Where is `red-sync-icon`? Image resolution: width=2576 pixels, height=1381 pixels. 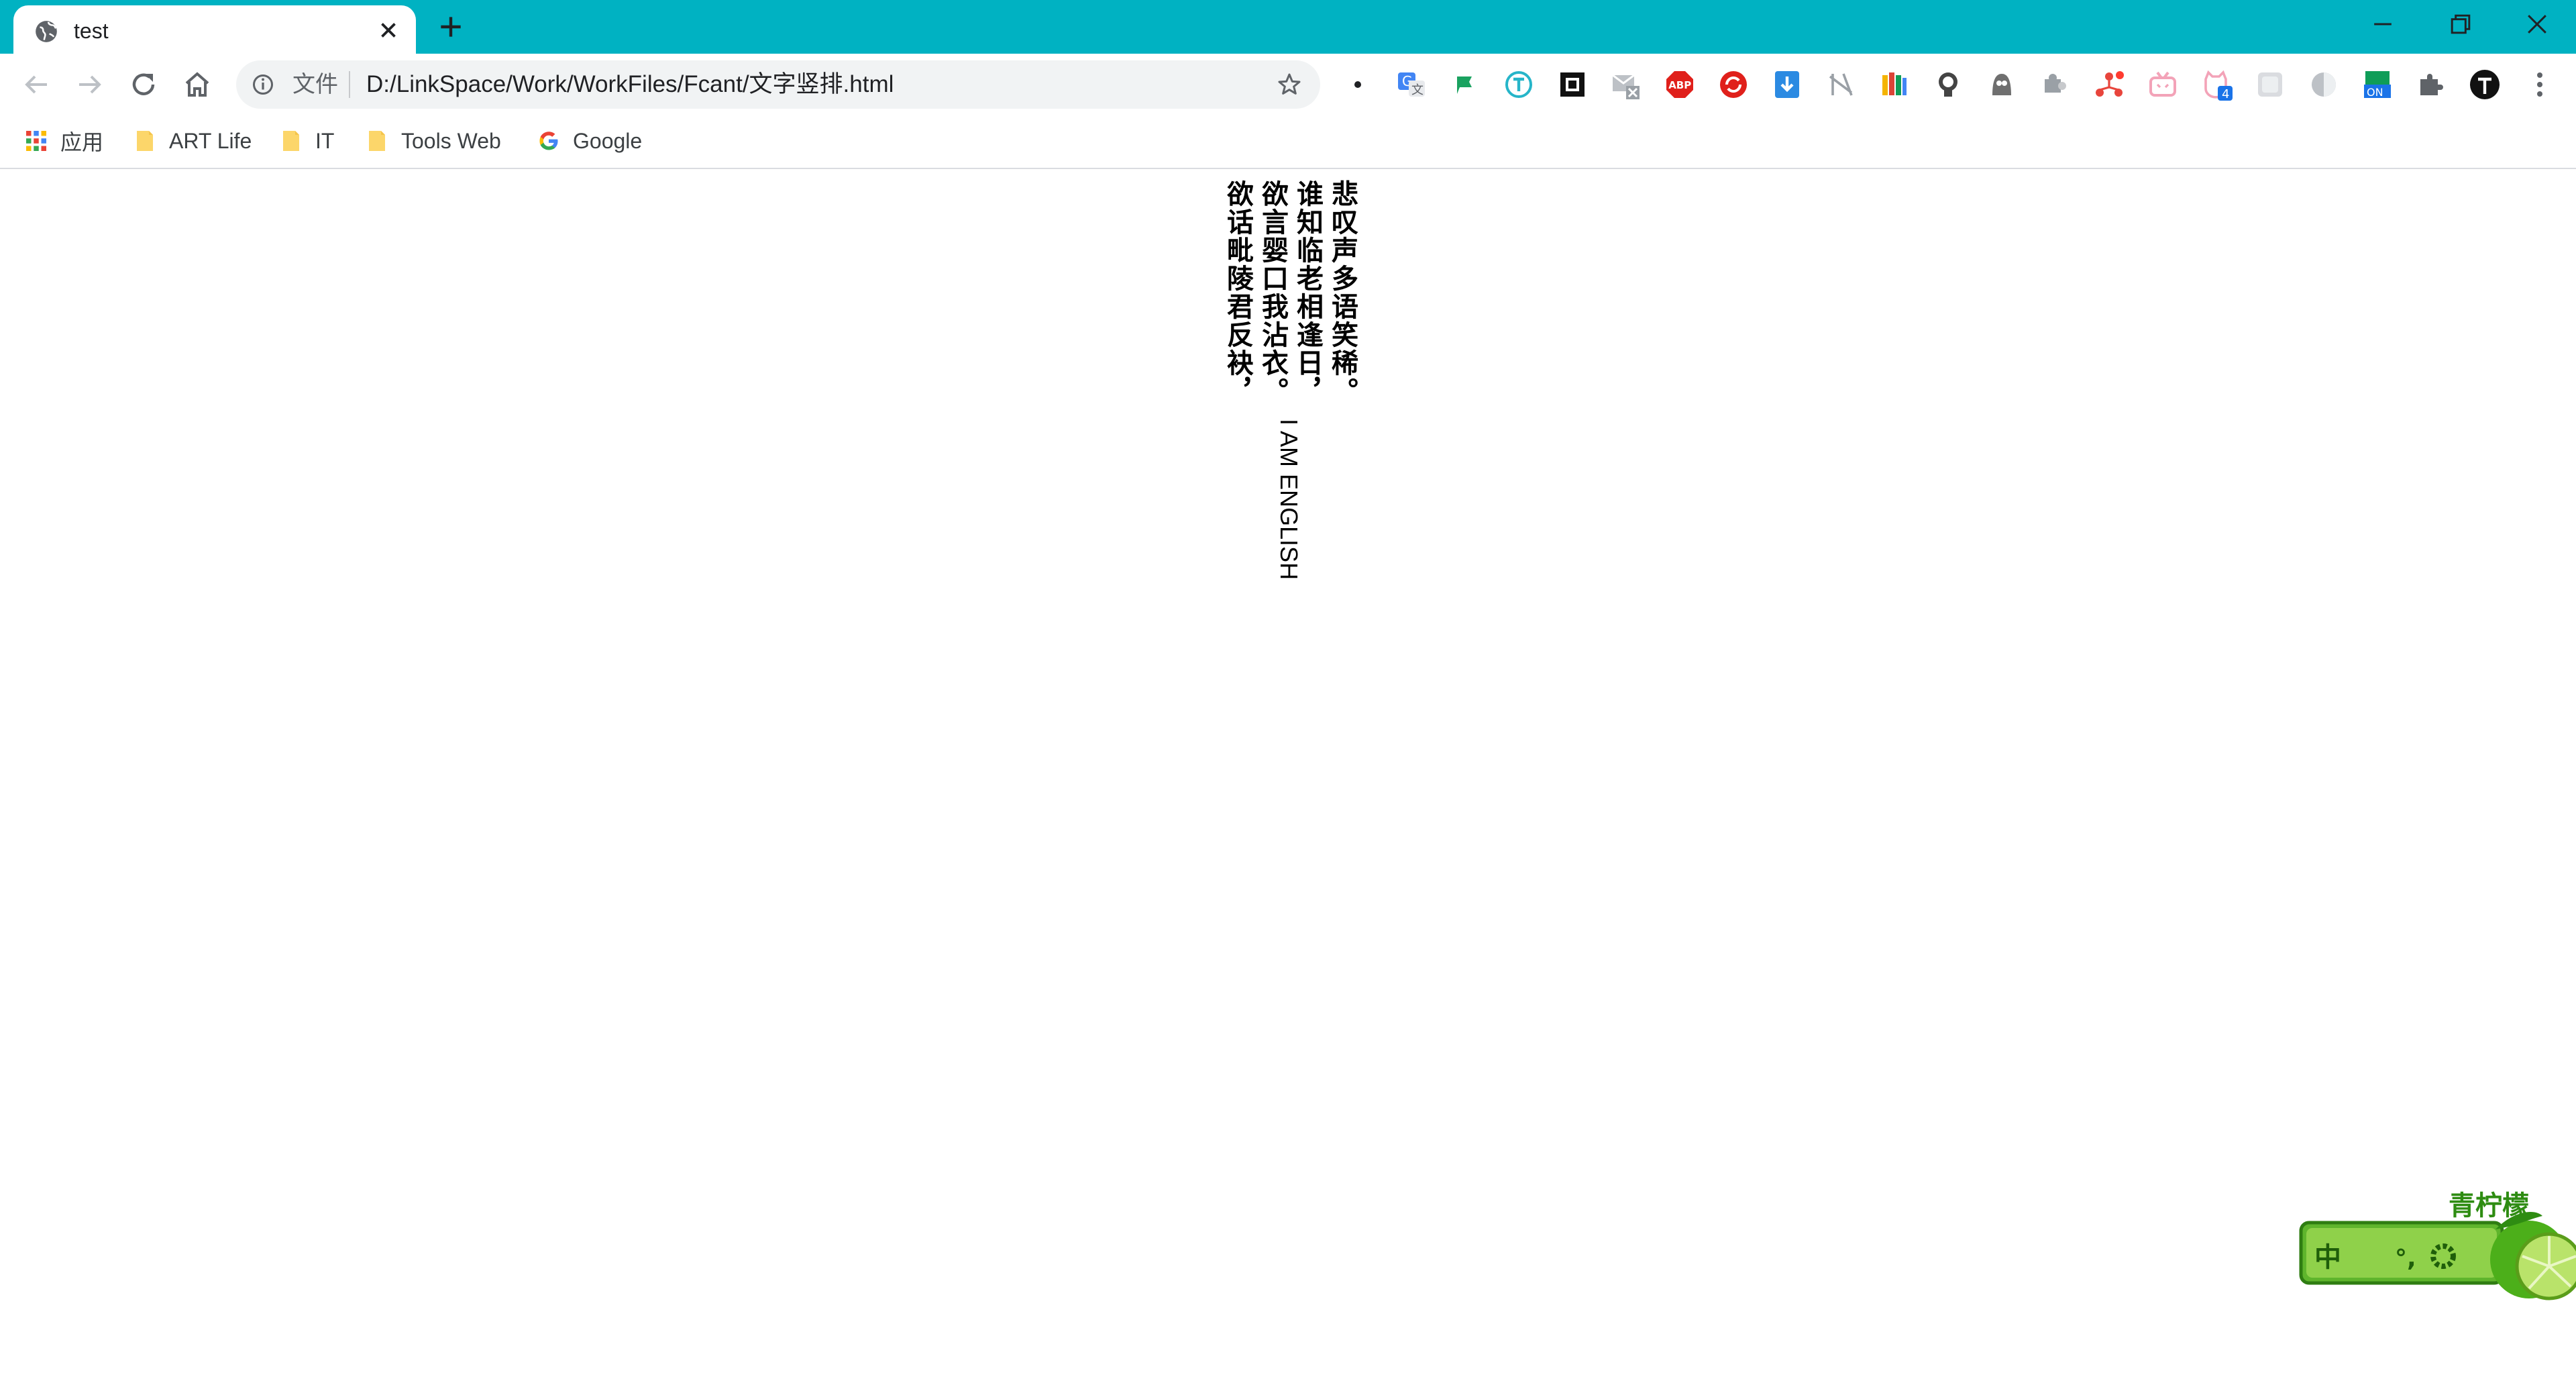 red-sync-icon is located at coordinates (1733, 84).